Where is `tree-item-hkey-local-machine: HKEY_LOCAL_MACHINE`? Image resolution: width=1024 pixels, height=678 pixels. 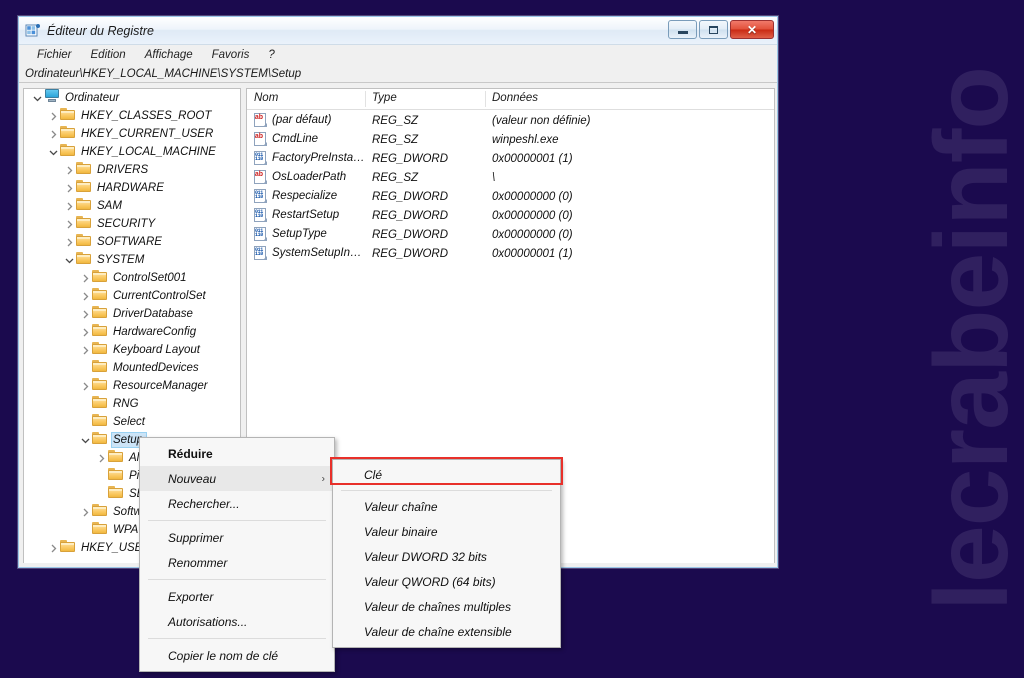 tree-item-hkey-local-machine: HKEY_LOCAL_MACHINE is located at coordinates (132, 152).